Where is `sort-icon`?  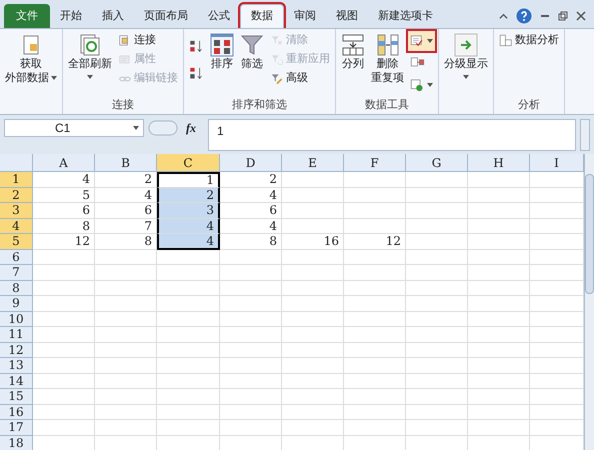
sort-icon is located at coordinates (222, 45).